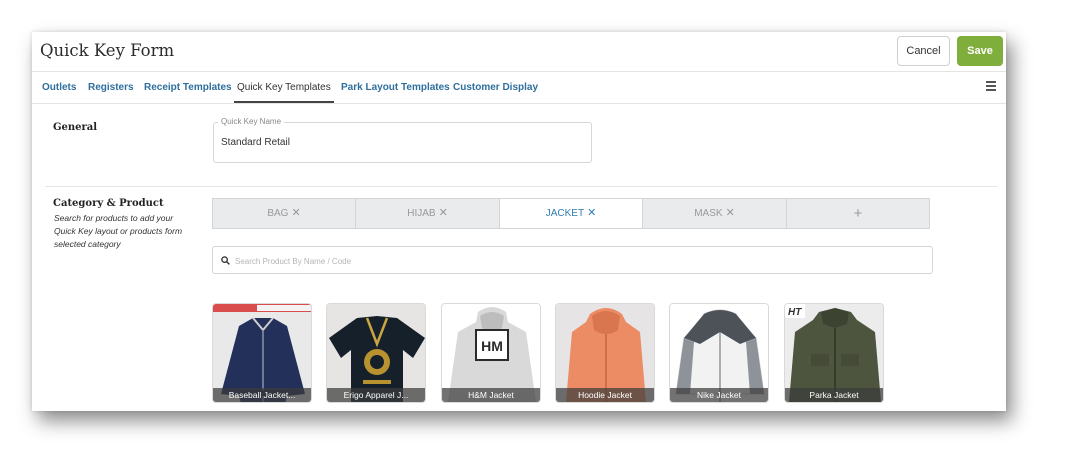  I want to click on general-section-title: General, so click(75, 127).